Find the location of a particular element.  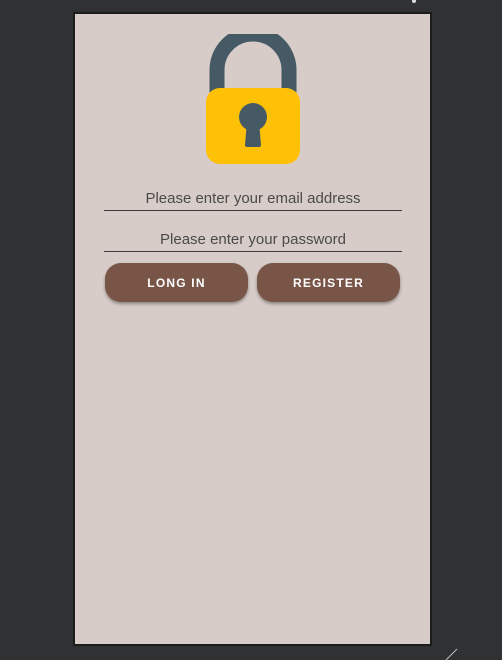

email-field is located at coordinates (253, 198).